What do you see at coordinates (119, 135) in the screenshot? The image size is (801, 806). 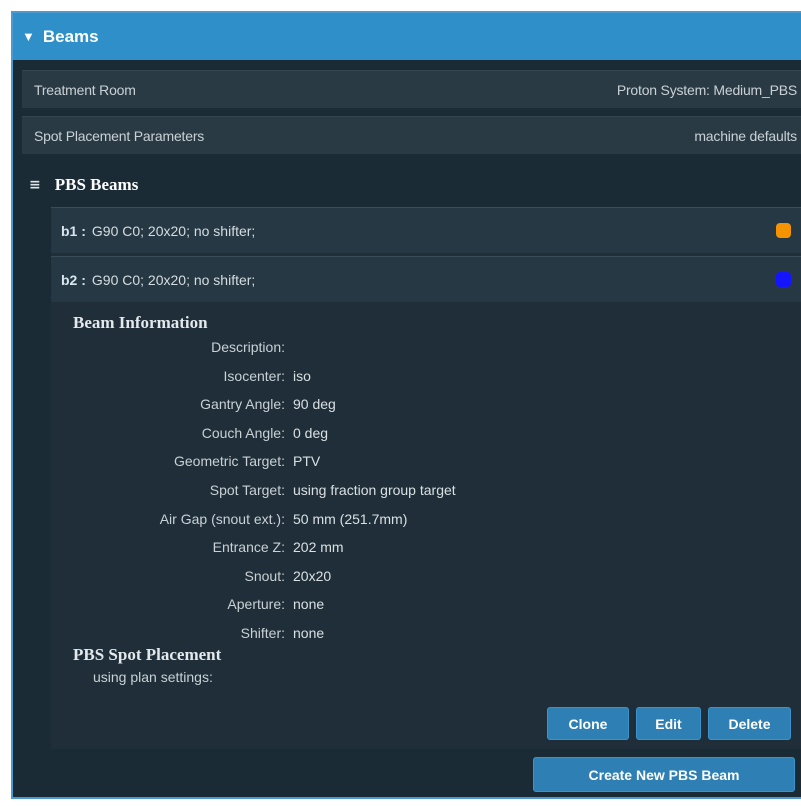 I see `spot-placement-params-label: Spot Placement Parameters` at bounding box center [119, 135].